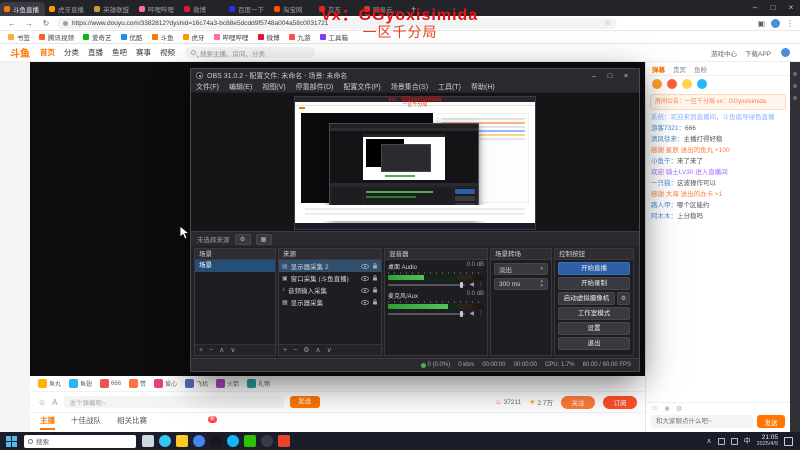 The width and height of the screenshot is (800, 450). Describe the element at coordinates (304, 402) in the screenshot. I see `danmu-send-button: 发送` at that location.